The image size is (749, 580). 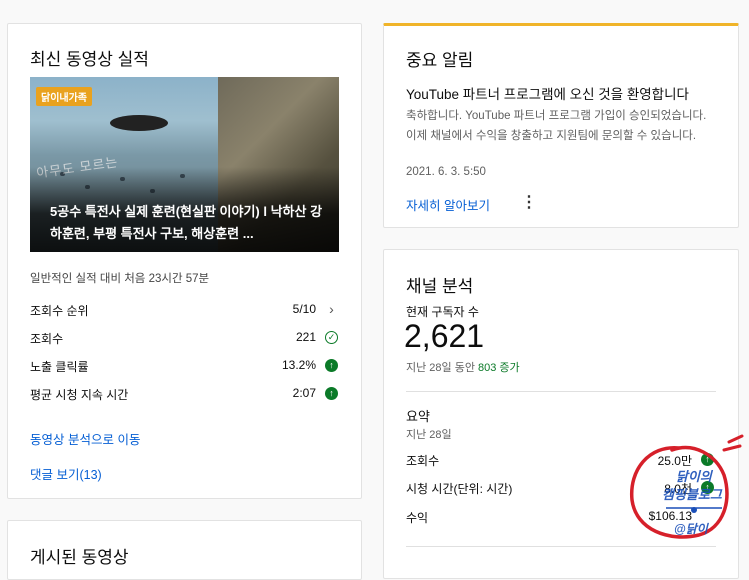 I want to click on chevron-right-icon: ›, so click(x=331, y=309).